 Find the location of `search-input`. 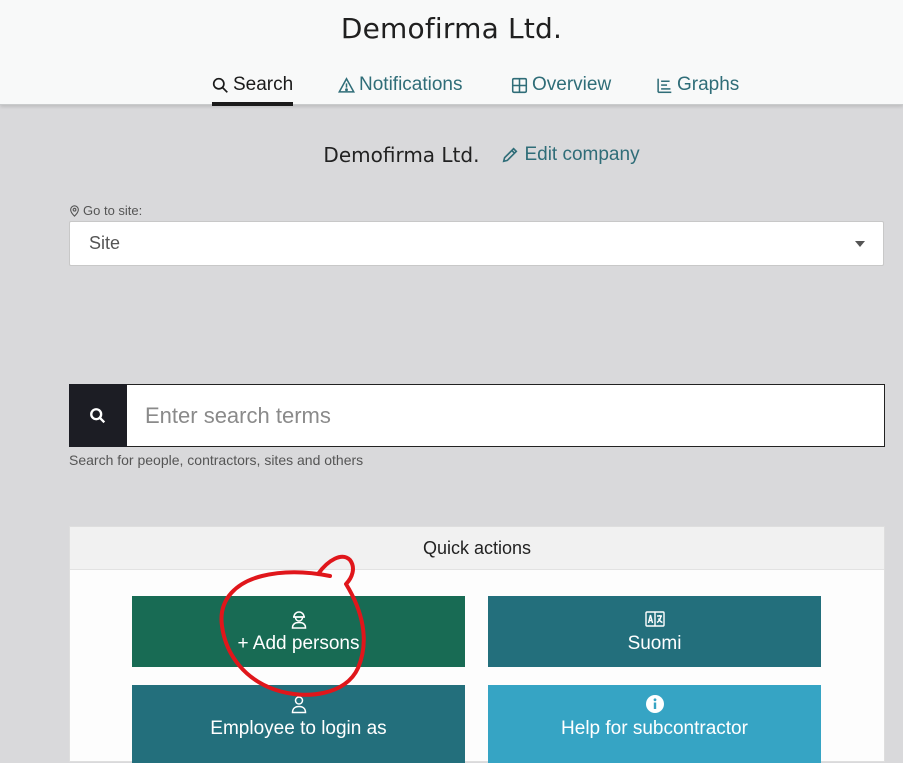

search-input is located at coordinates (506, 415).